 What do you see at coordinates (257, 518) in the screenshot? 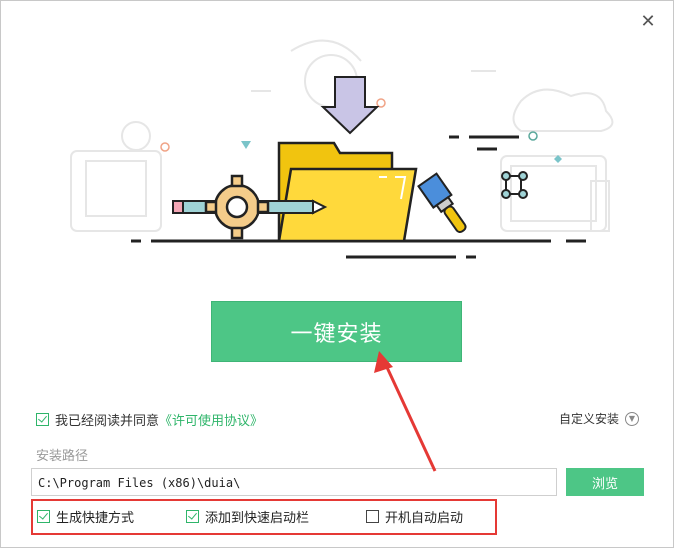
I see `option-label: 添加到快速启动栏` at bounding box center [257, 518].